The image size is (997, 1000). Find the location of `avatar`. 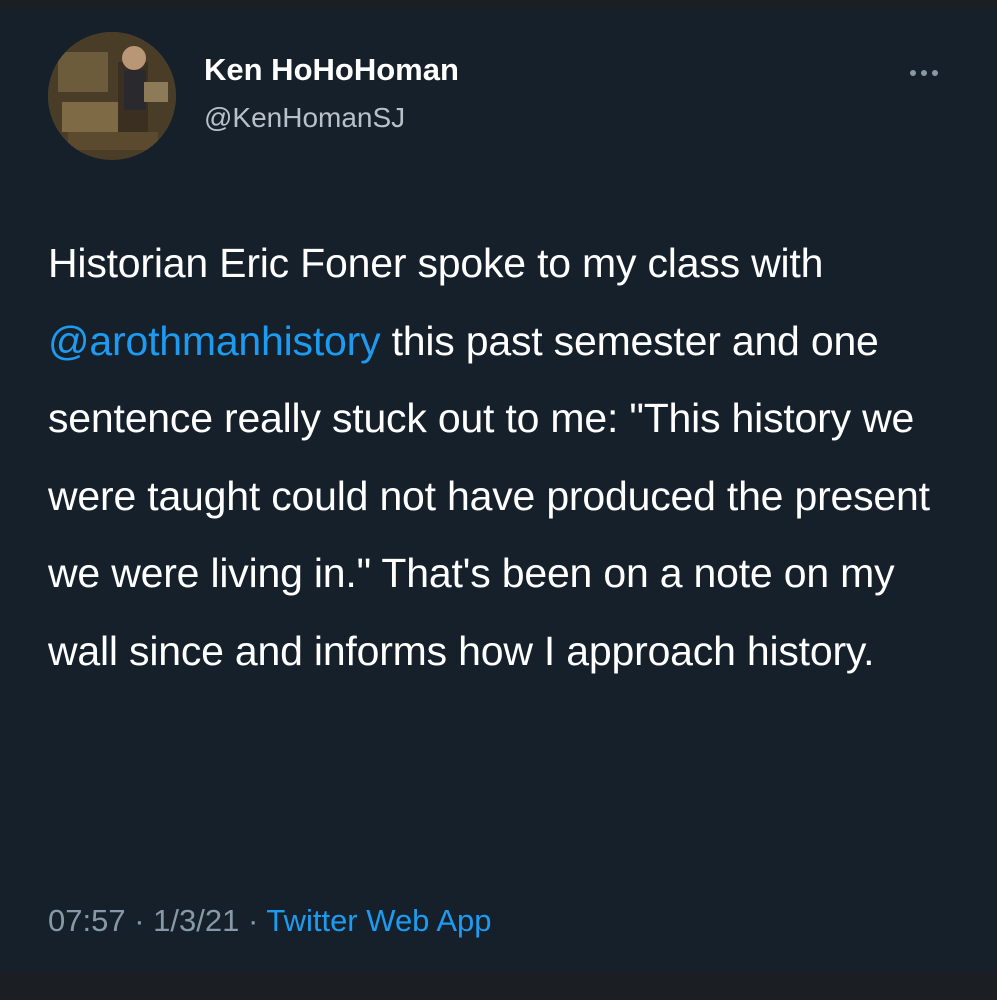

avatar is located at coordinates (112, 96).